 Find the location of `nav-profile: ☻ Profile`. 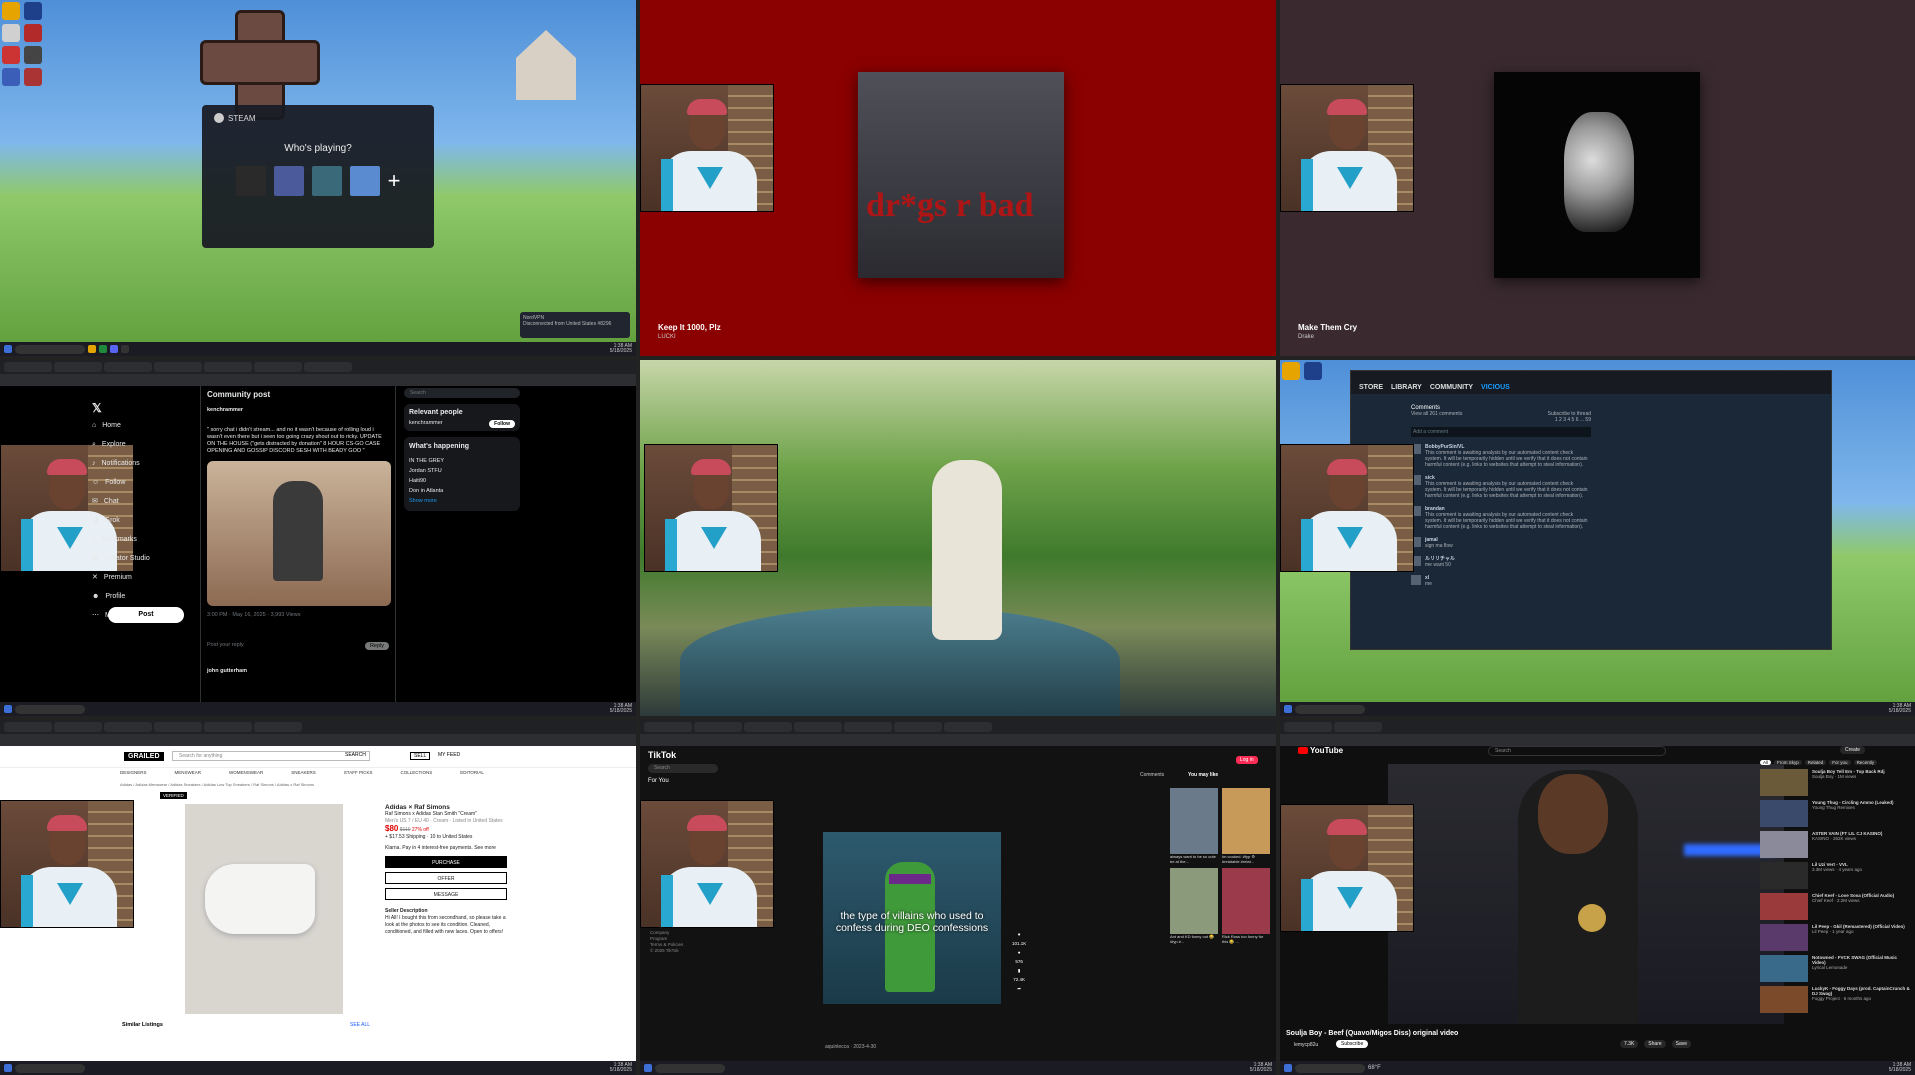

nav-profile: ☻ Profile is located at coordinates (127, 596).